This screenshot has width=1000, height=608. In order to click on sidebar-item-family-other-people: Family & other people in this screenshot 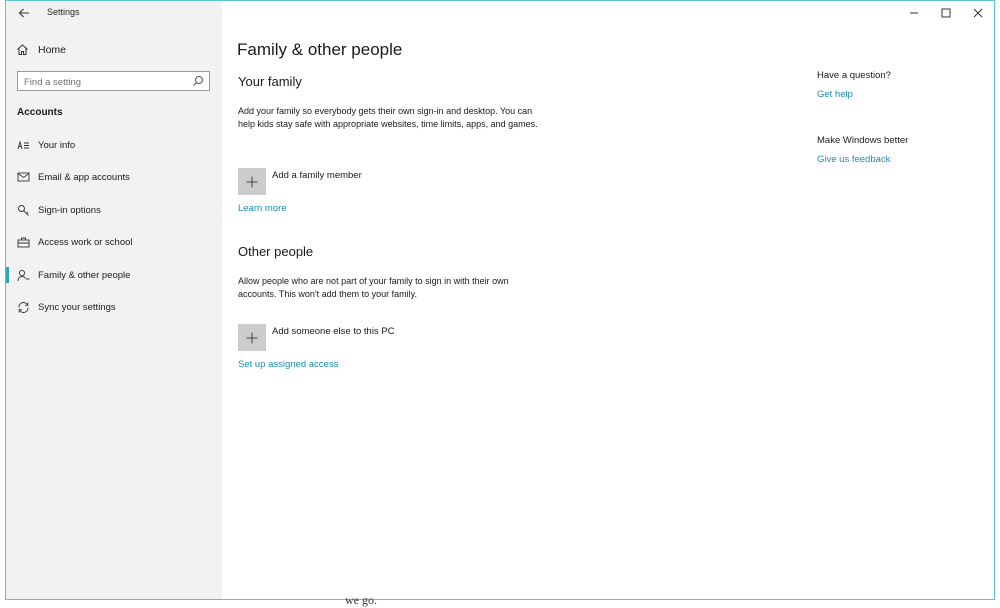, I will do `click(114, 275)`.